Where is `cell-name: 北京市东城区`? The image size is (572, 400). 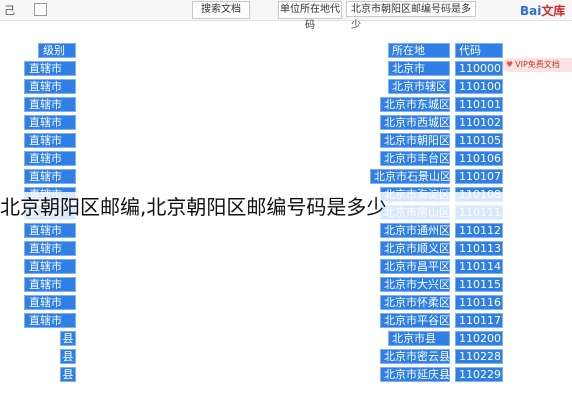
cell-name: 北京市东城区 is located at coordinates (415, 104).